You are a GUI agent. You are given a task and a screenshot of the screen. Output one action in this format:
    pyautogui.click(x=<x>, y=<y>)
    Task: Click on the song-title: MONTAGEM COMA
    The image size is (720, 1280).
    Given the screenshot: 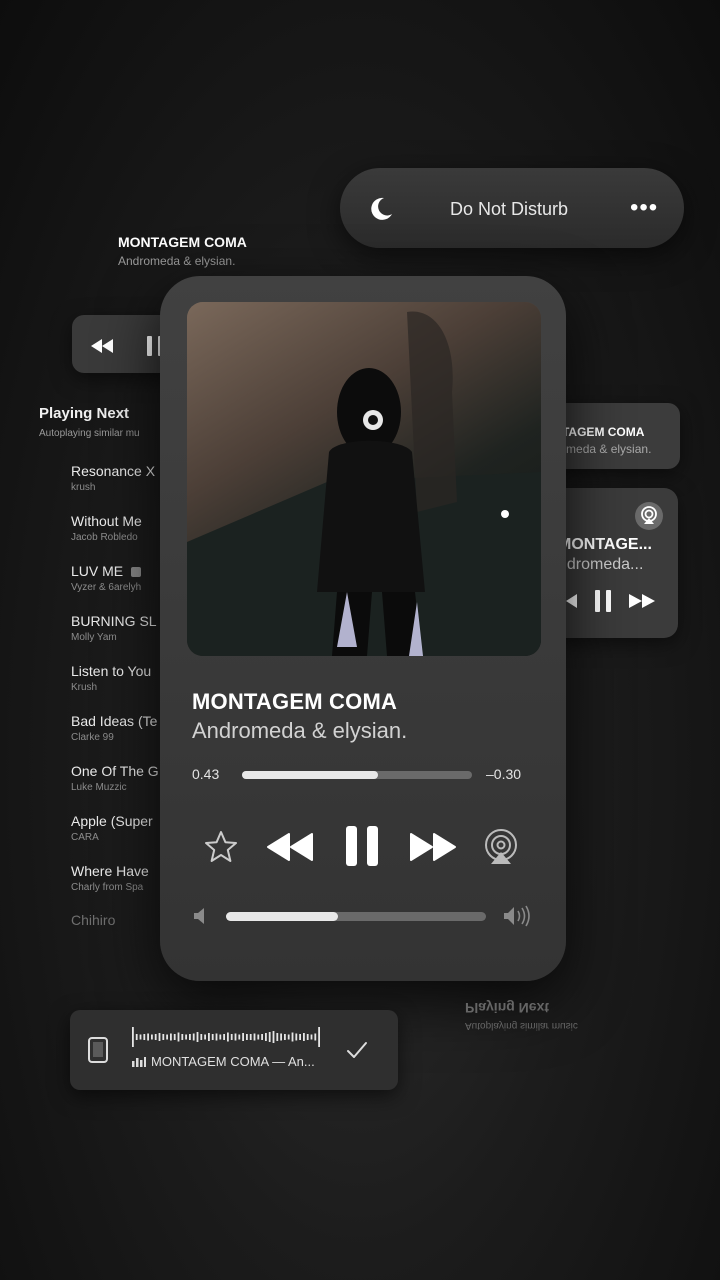 What is the action you would take?
    pyautogui.click(x=295, y=701)
    